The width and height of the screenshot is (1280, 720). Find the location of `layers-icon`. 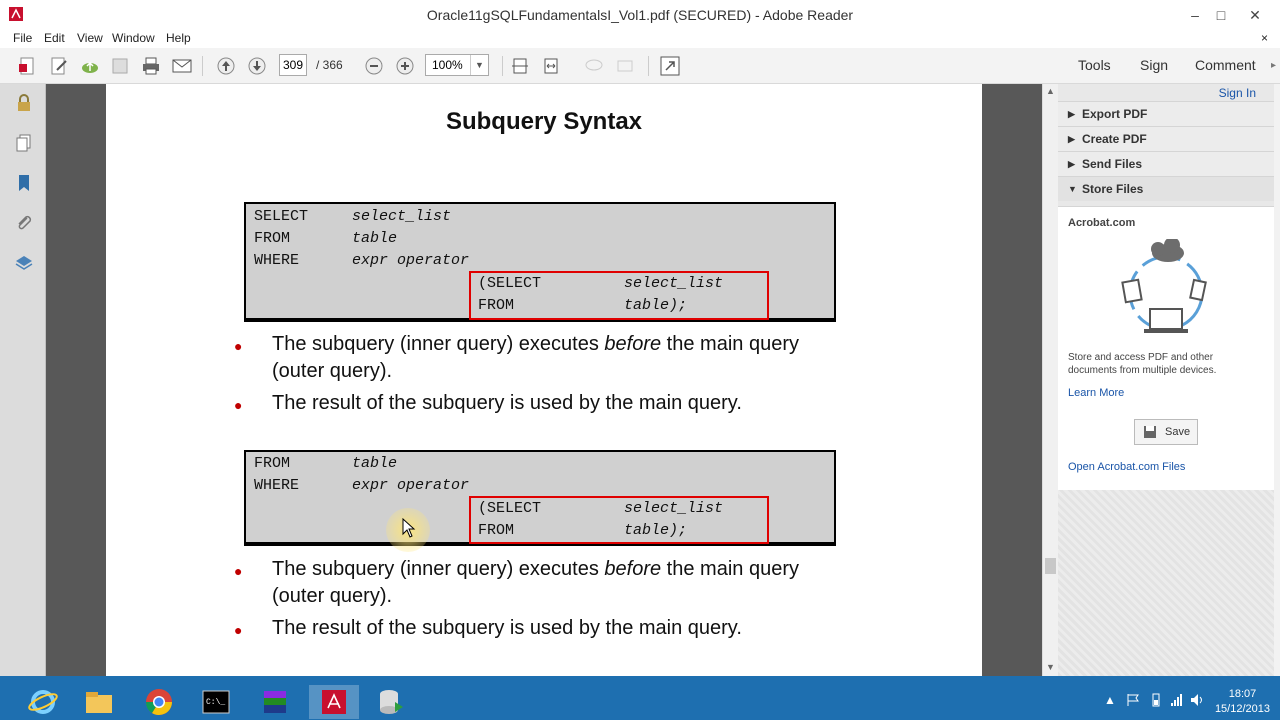

layers-icon is located at coordinates (24, 263).